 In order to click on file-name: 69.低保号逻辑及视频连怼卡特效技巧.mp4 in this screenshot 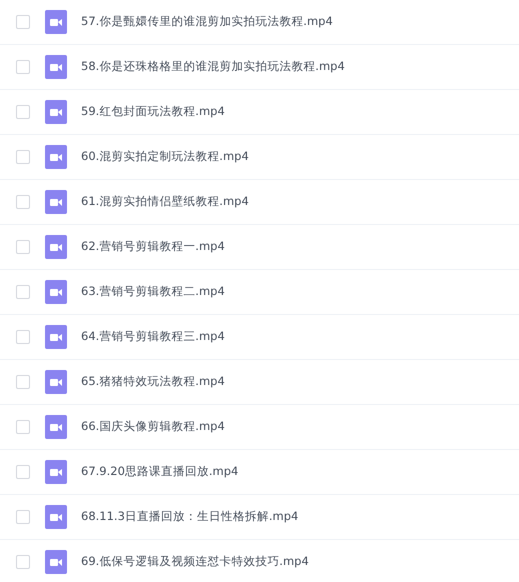, I will do `click(195, 562)`.